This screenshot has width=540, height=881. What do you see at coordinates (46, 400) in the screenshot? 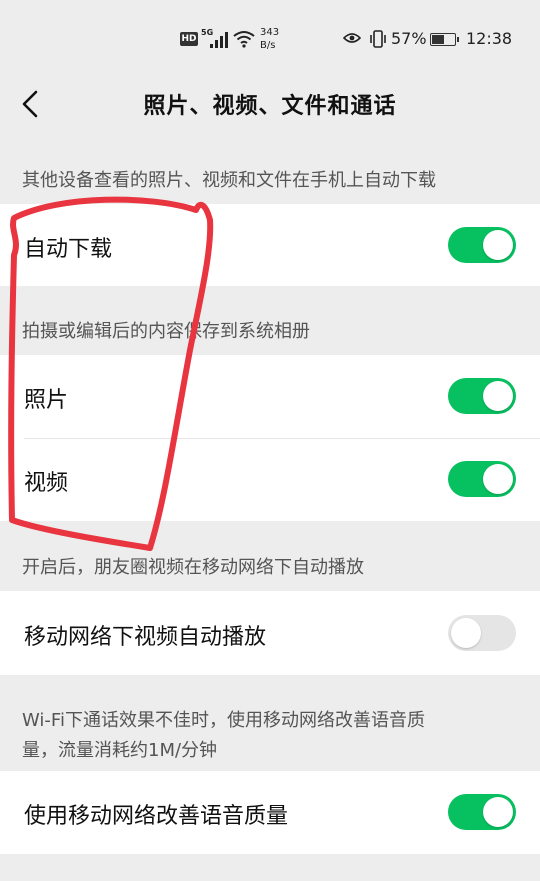
I see `setting-label: 照片` at bounding box center [46, 400].